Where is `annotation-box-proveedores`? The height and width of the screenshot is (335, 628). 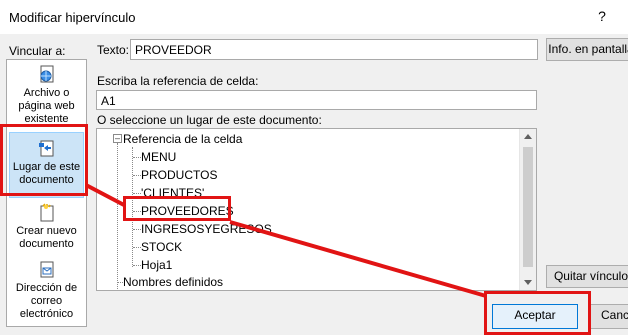
annotation-box-proveedores is located at coordinates (177, 208).